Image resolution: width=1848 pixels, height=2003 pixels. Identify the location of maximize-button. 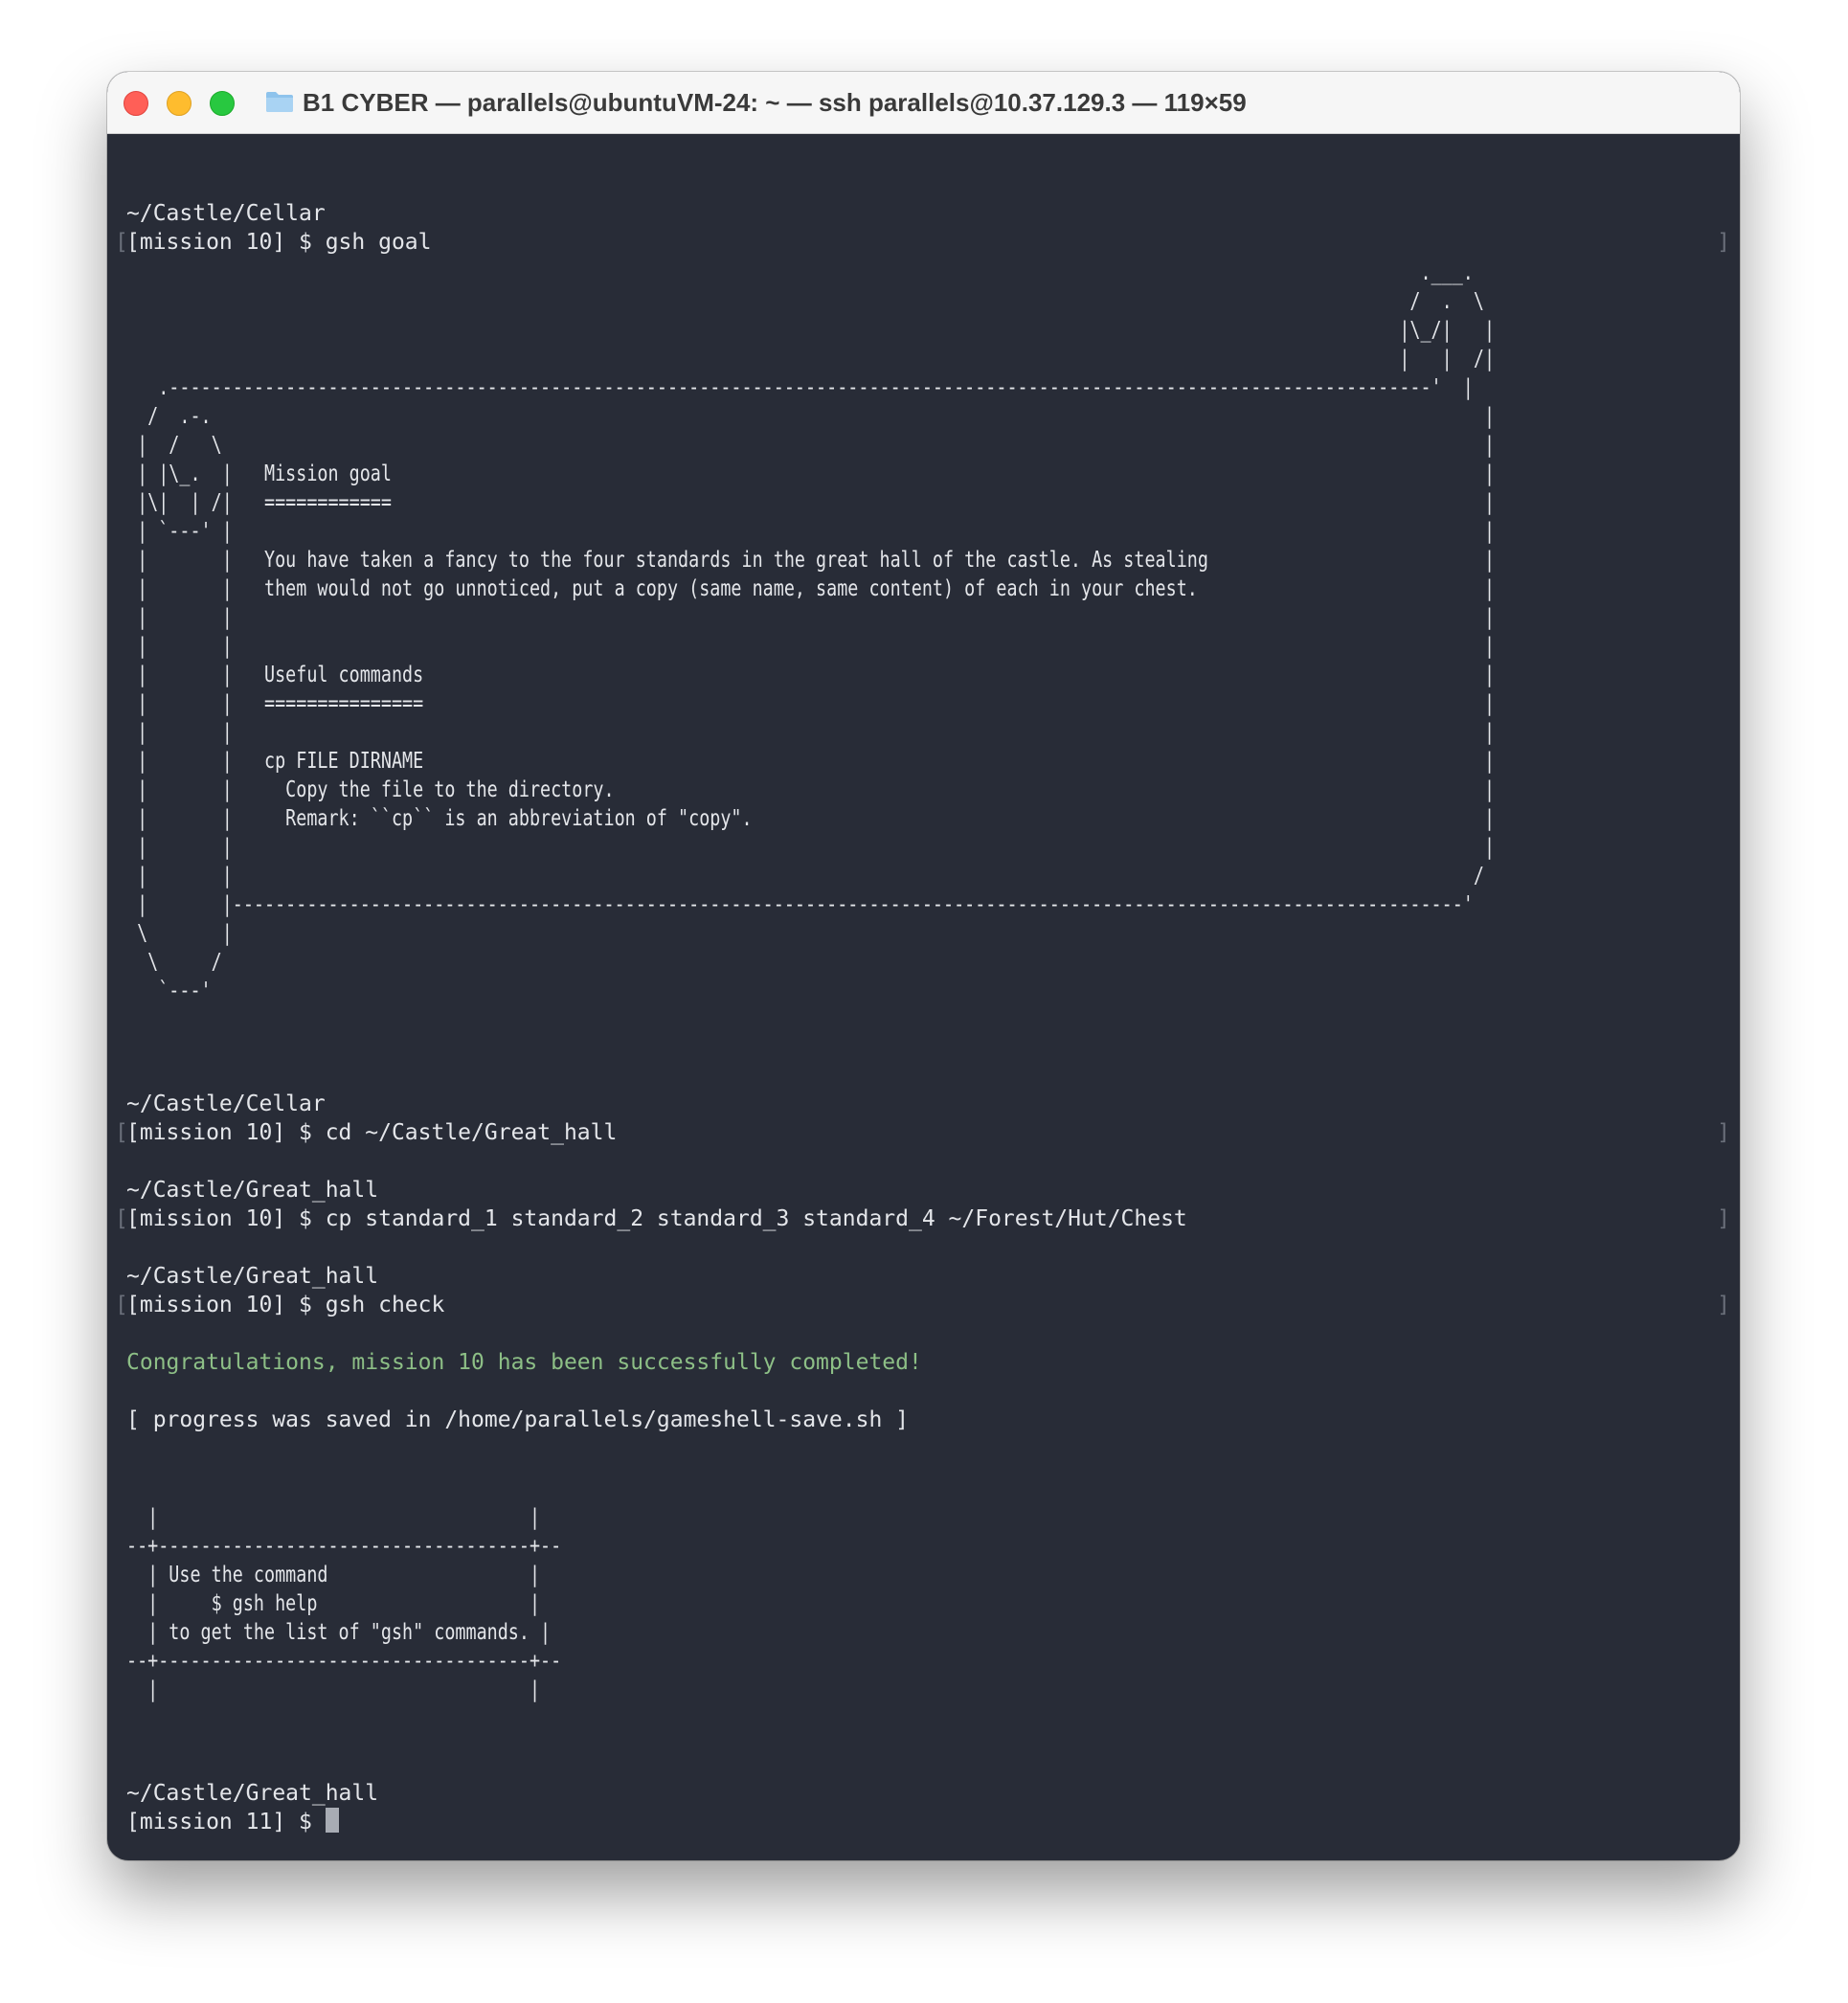
(222, 103).